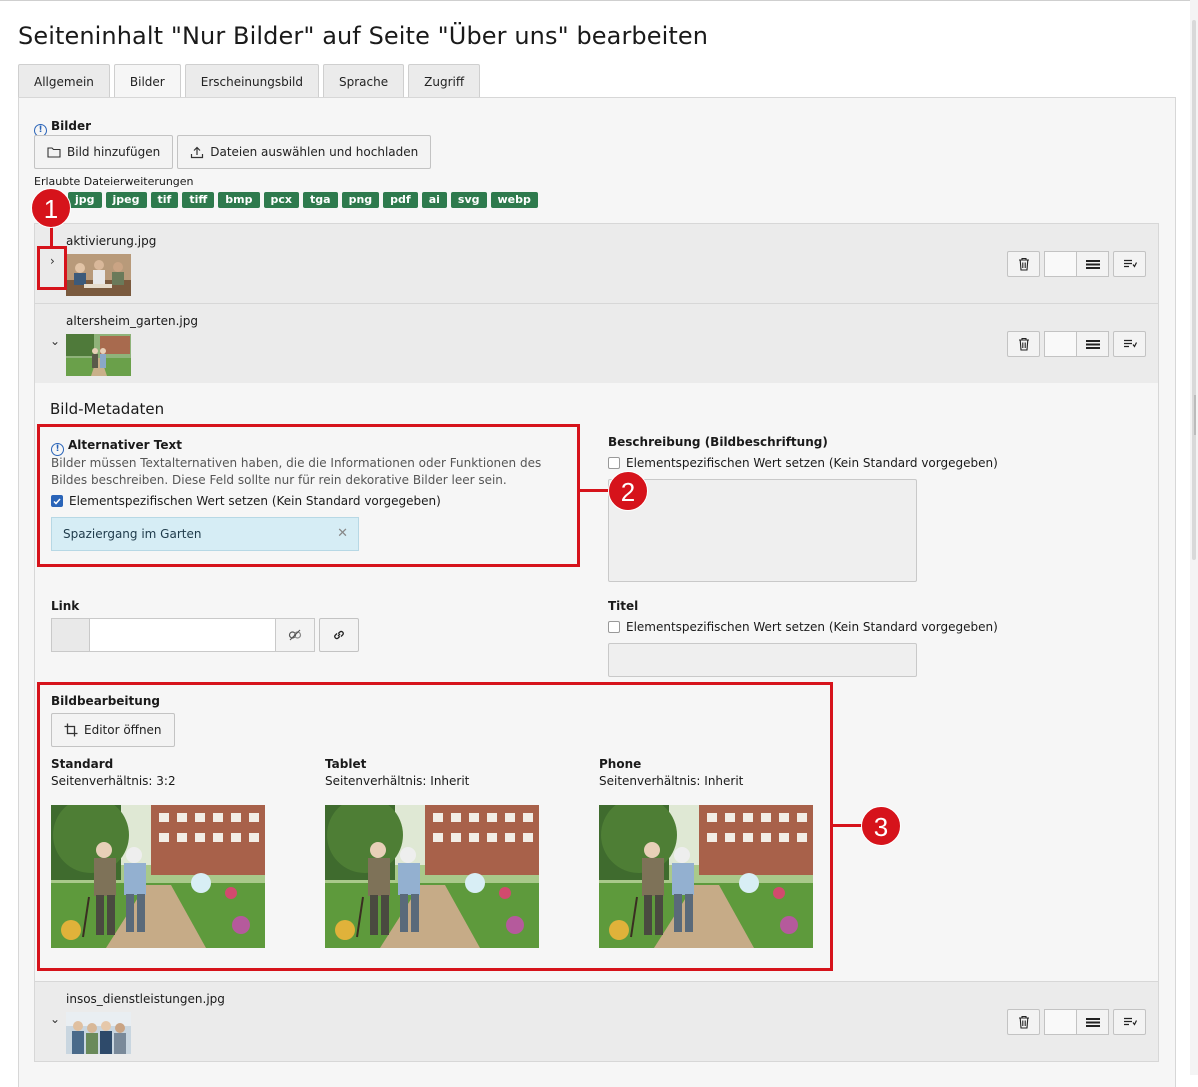 The width and height of the screenshot is (1198, 1087). Describe the element at coordinates (623, 606) in the screenshot. I see `titel-label: Titel` at that location.